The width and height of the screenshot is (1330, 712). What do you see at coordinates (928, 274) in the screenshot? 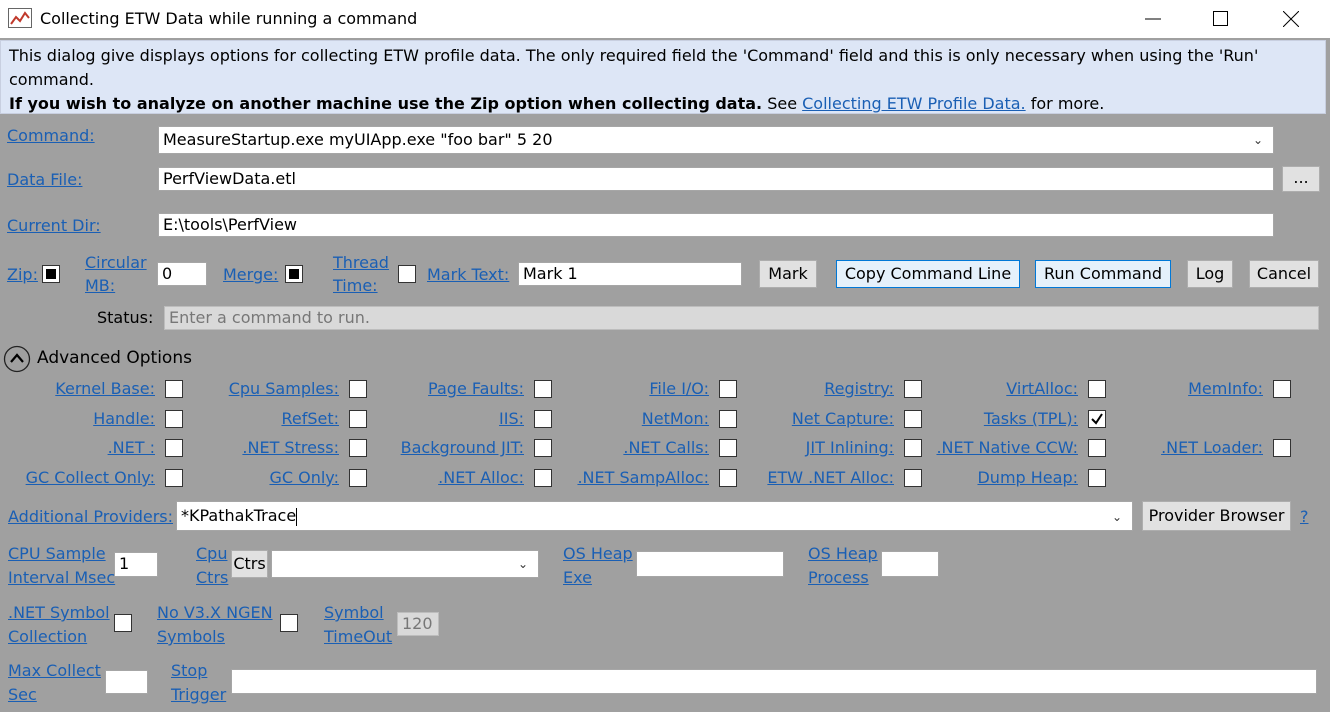
I see `copy-command-line-button: Copy Command Line` at bounding box center [928, 274].